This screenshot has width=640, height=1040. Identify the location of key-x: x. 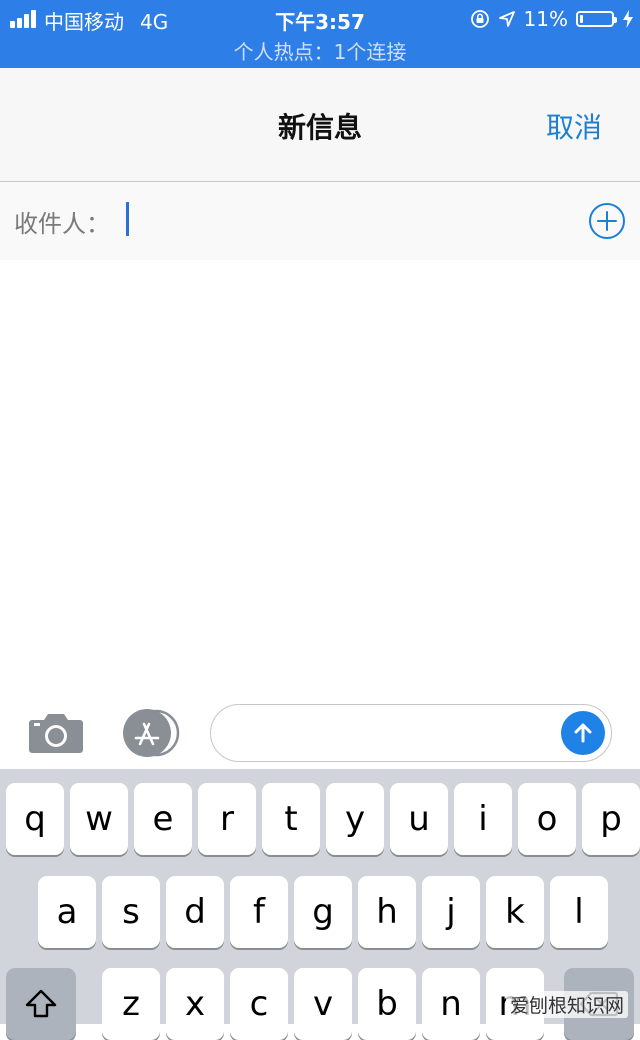
(195, 1004).